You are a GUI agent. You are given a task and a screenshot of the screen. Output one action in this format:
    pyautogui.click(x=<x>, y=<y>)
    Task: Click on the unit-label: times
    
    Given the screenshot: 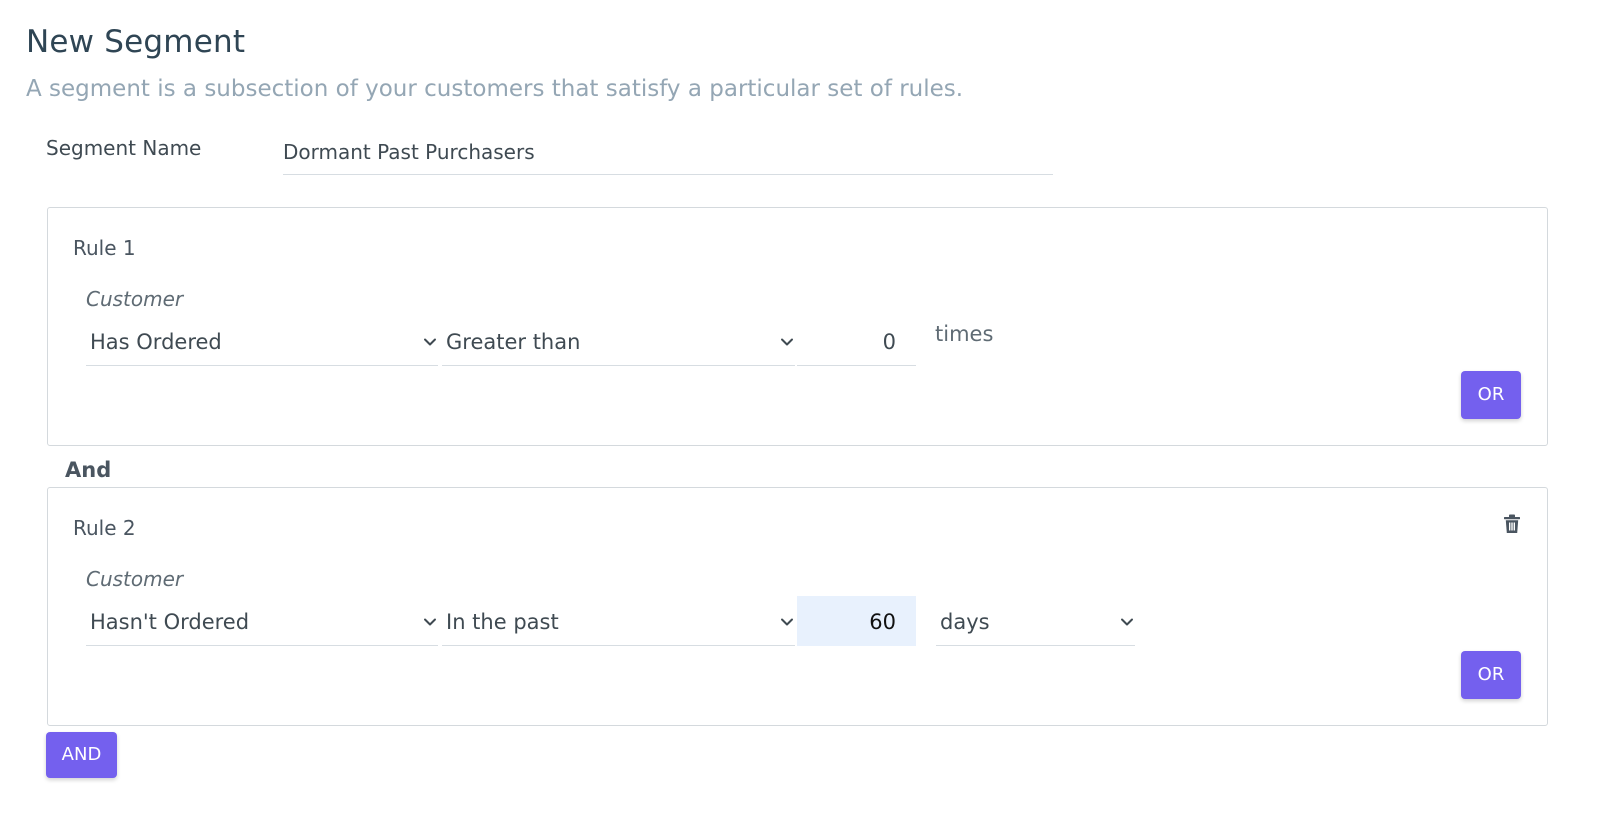 What is the action you would take?
    pyautogui.click(x=964, y=334)
    